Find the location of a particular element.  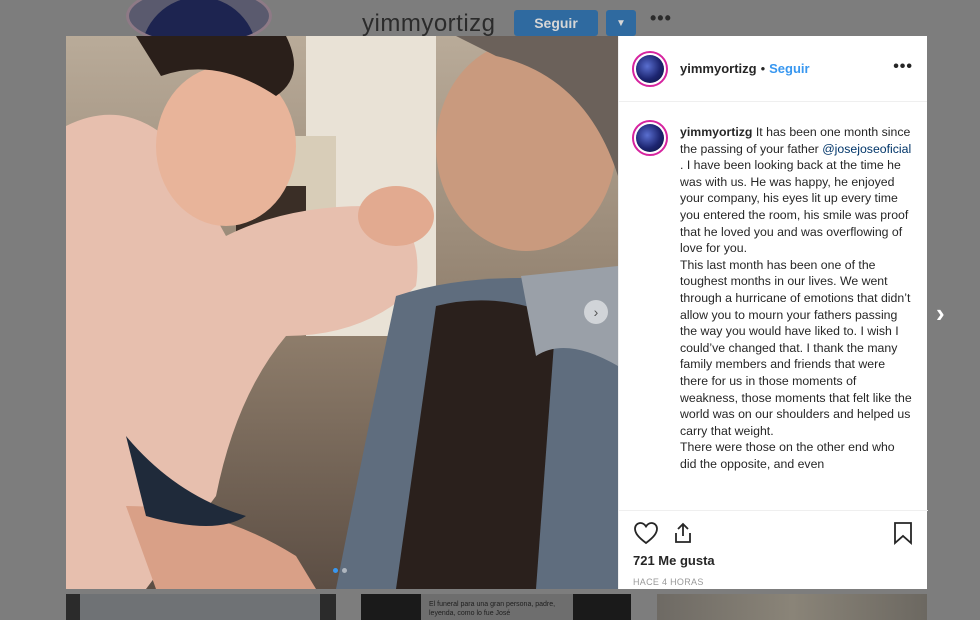

follow-button: Seguir is located at coordinates (789, 68).